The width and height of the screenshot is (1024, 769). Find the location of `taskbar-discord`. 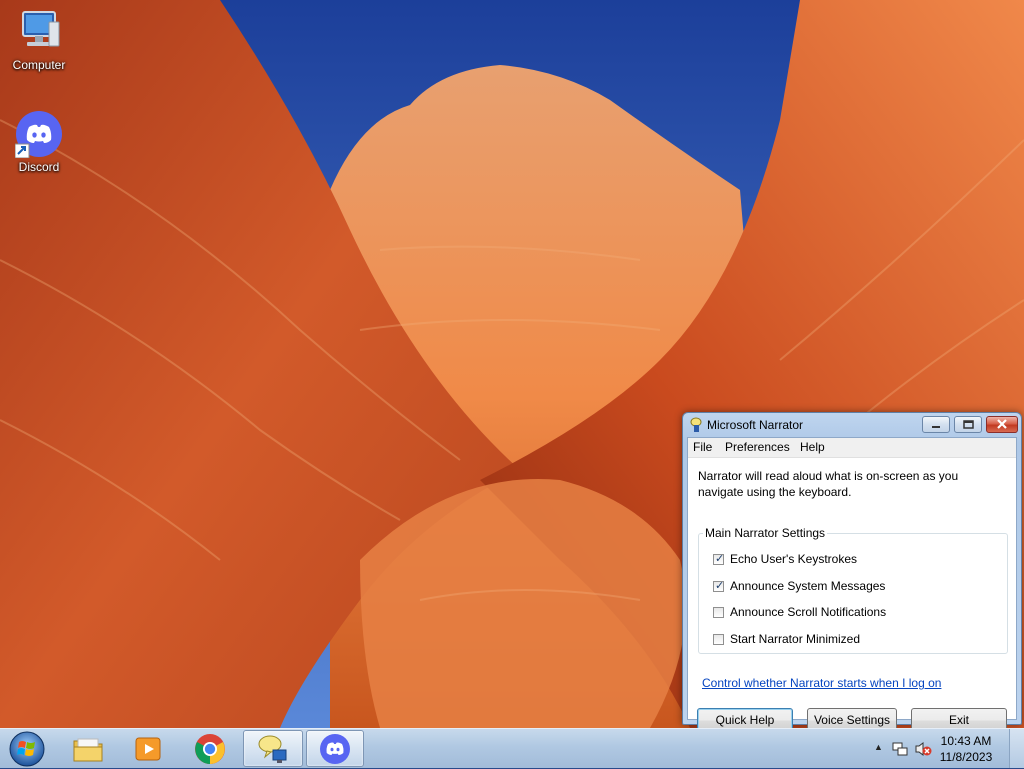

taskbar-discord is located at coordinates (335, 748).